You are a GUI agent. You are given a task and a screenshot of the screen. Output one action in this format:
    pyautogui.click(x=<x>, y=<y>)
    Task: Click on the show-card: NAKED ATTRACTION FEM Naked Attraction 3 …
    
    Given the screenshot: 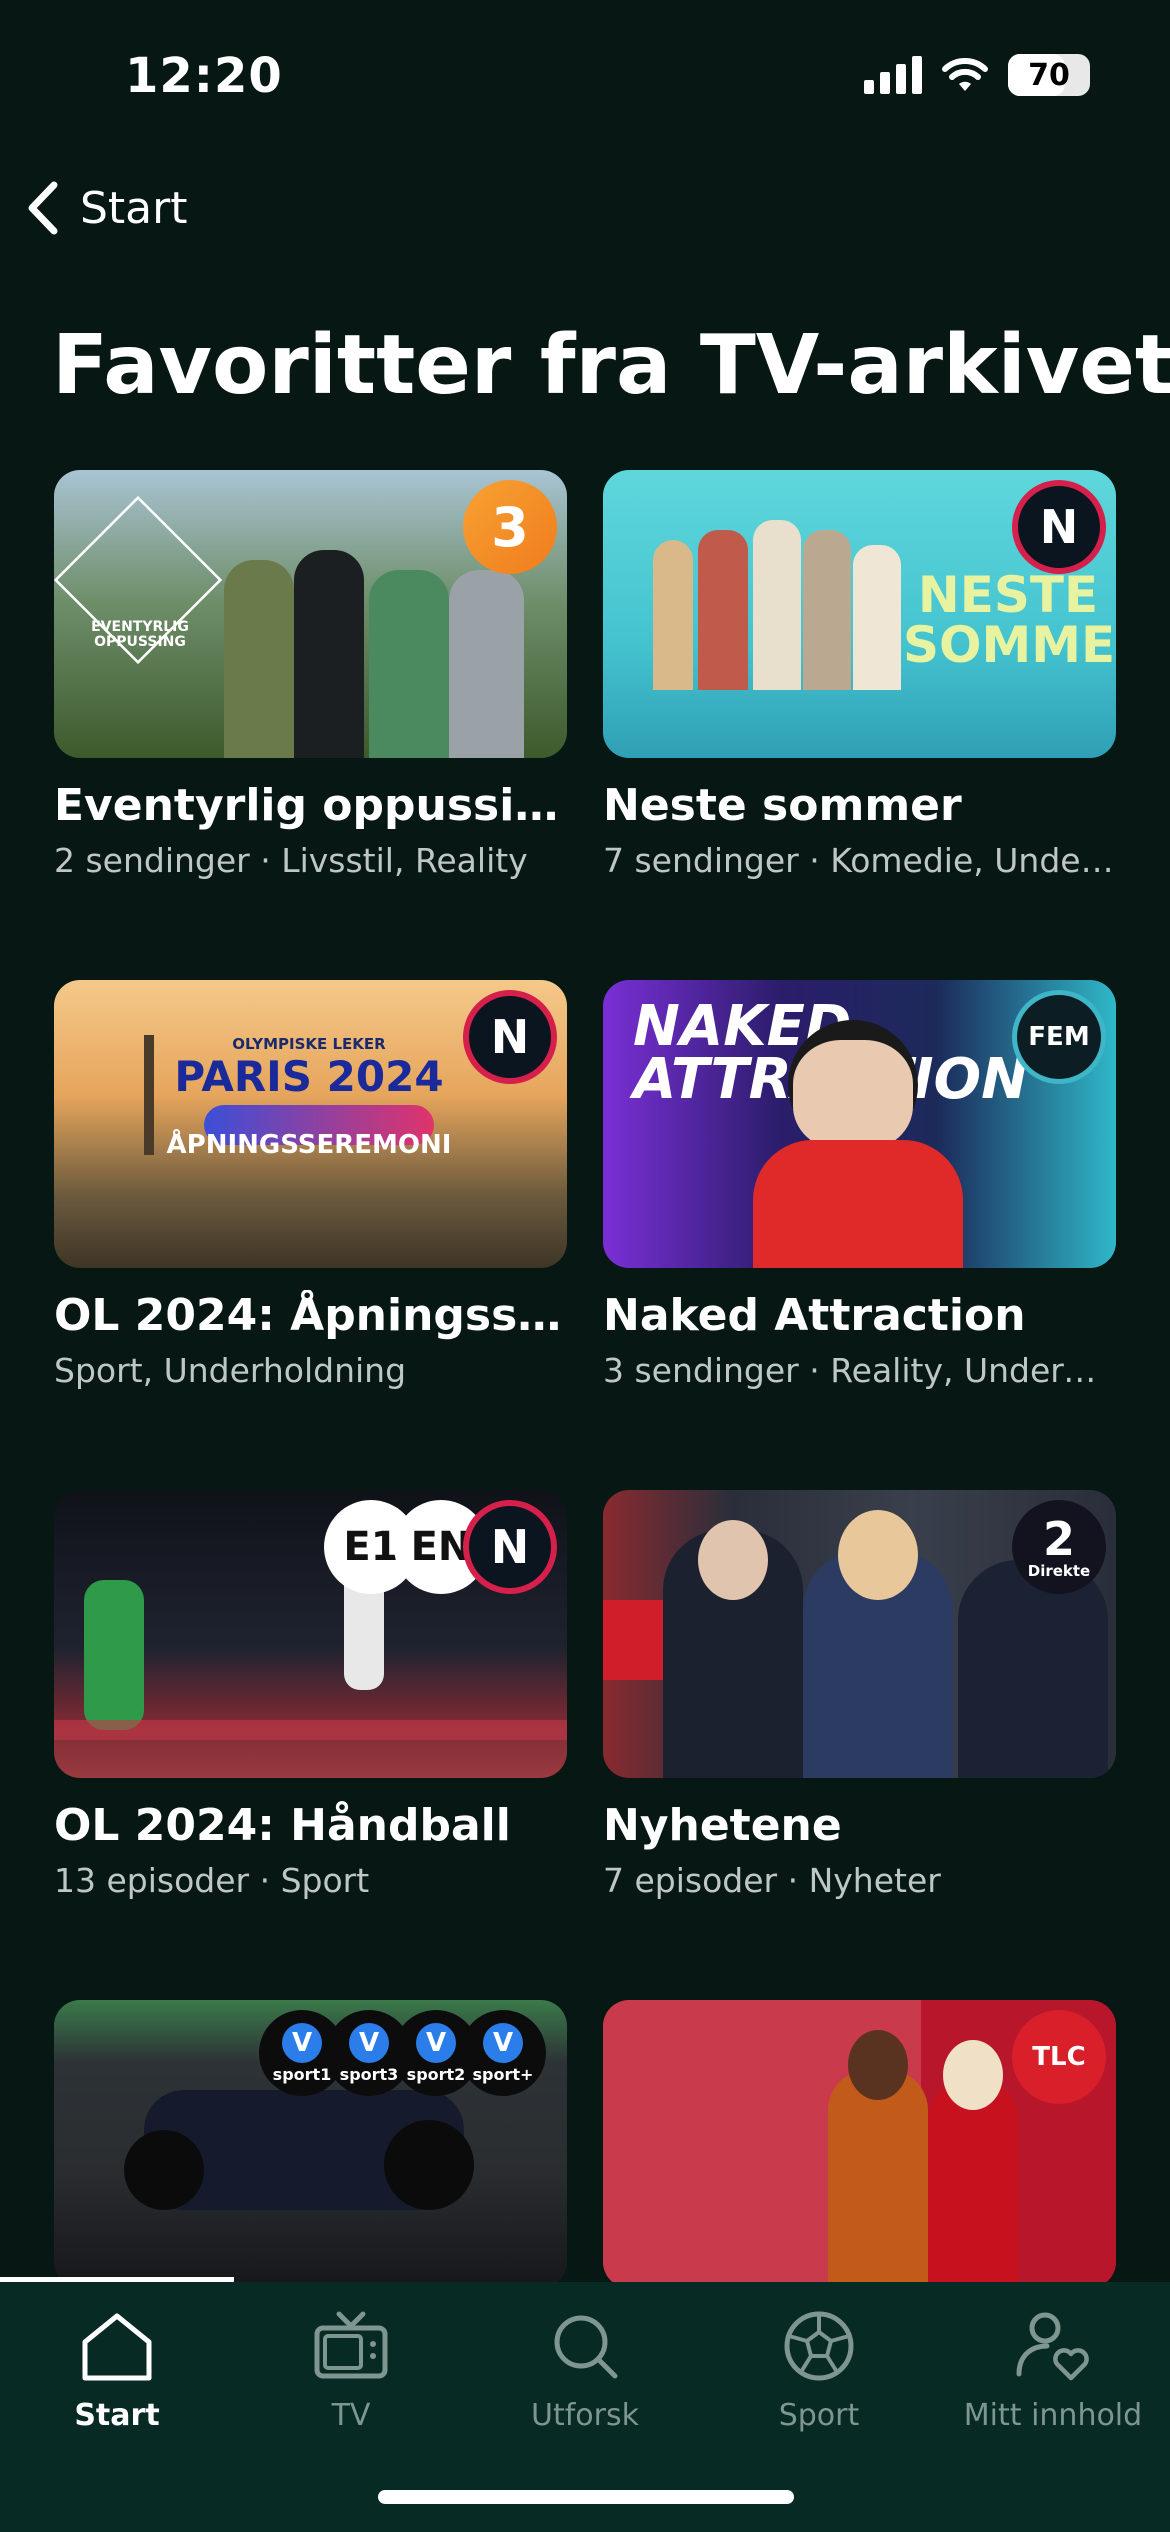 What is the action you would take?
    pyautogui.click(x=859, y=1185)
    